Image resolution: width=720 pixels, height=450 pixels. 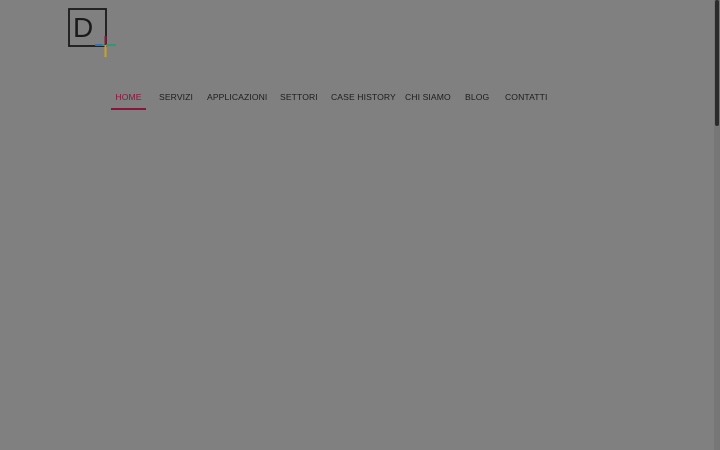 What do you see at coordinates (83, 27) in the screenshot?
I see `logo-letter: D` at bounding box center [83, 27].